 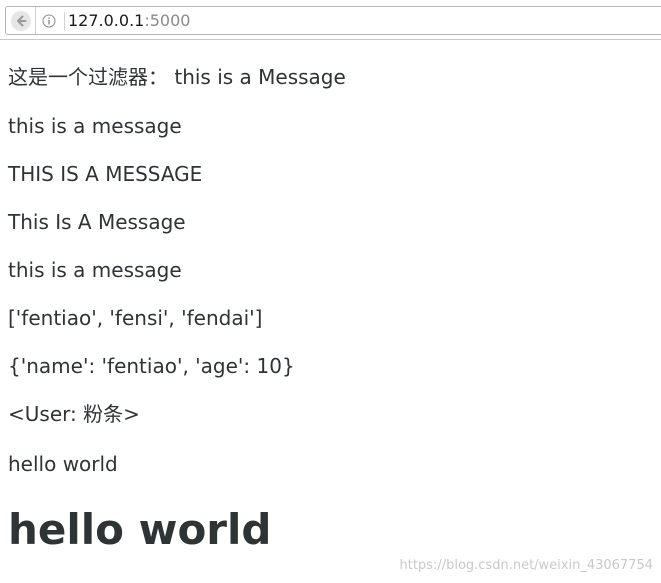 I want to click on url-port: :5000, so click(x=167, y=20).